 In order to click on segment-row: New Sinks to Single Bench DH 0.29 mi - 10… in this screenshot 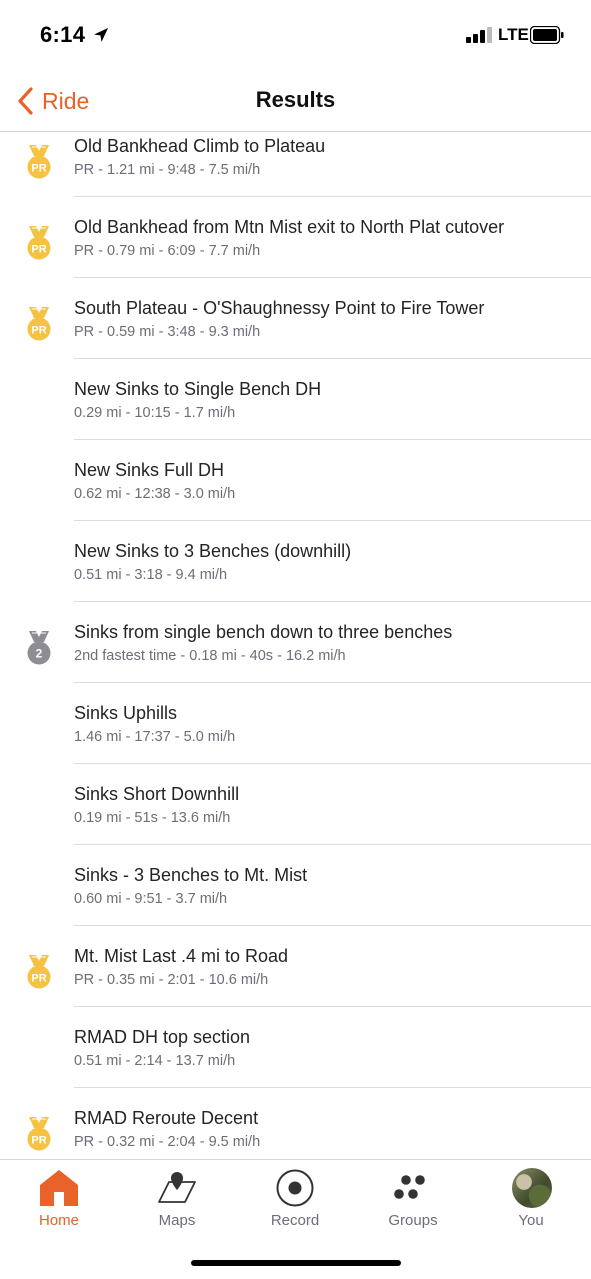, I will do `click(295, 399)`.